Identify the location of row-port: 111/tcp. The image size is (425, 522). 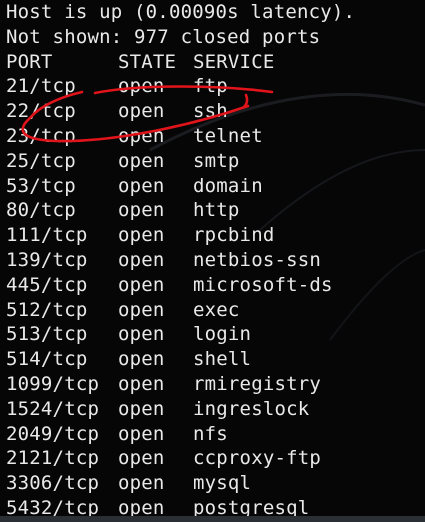
(47, 235).